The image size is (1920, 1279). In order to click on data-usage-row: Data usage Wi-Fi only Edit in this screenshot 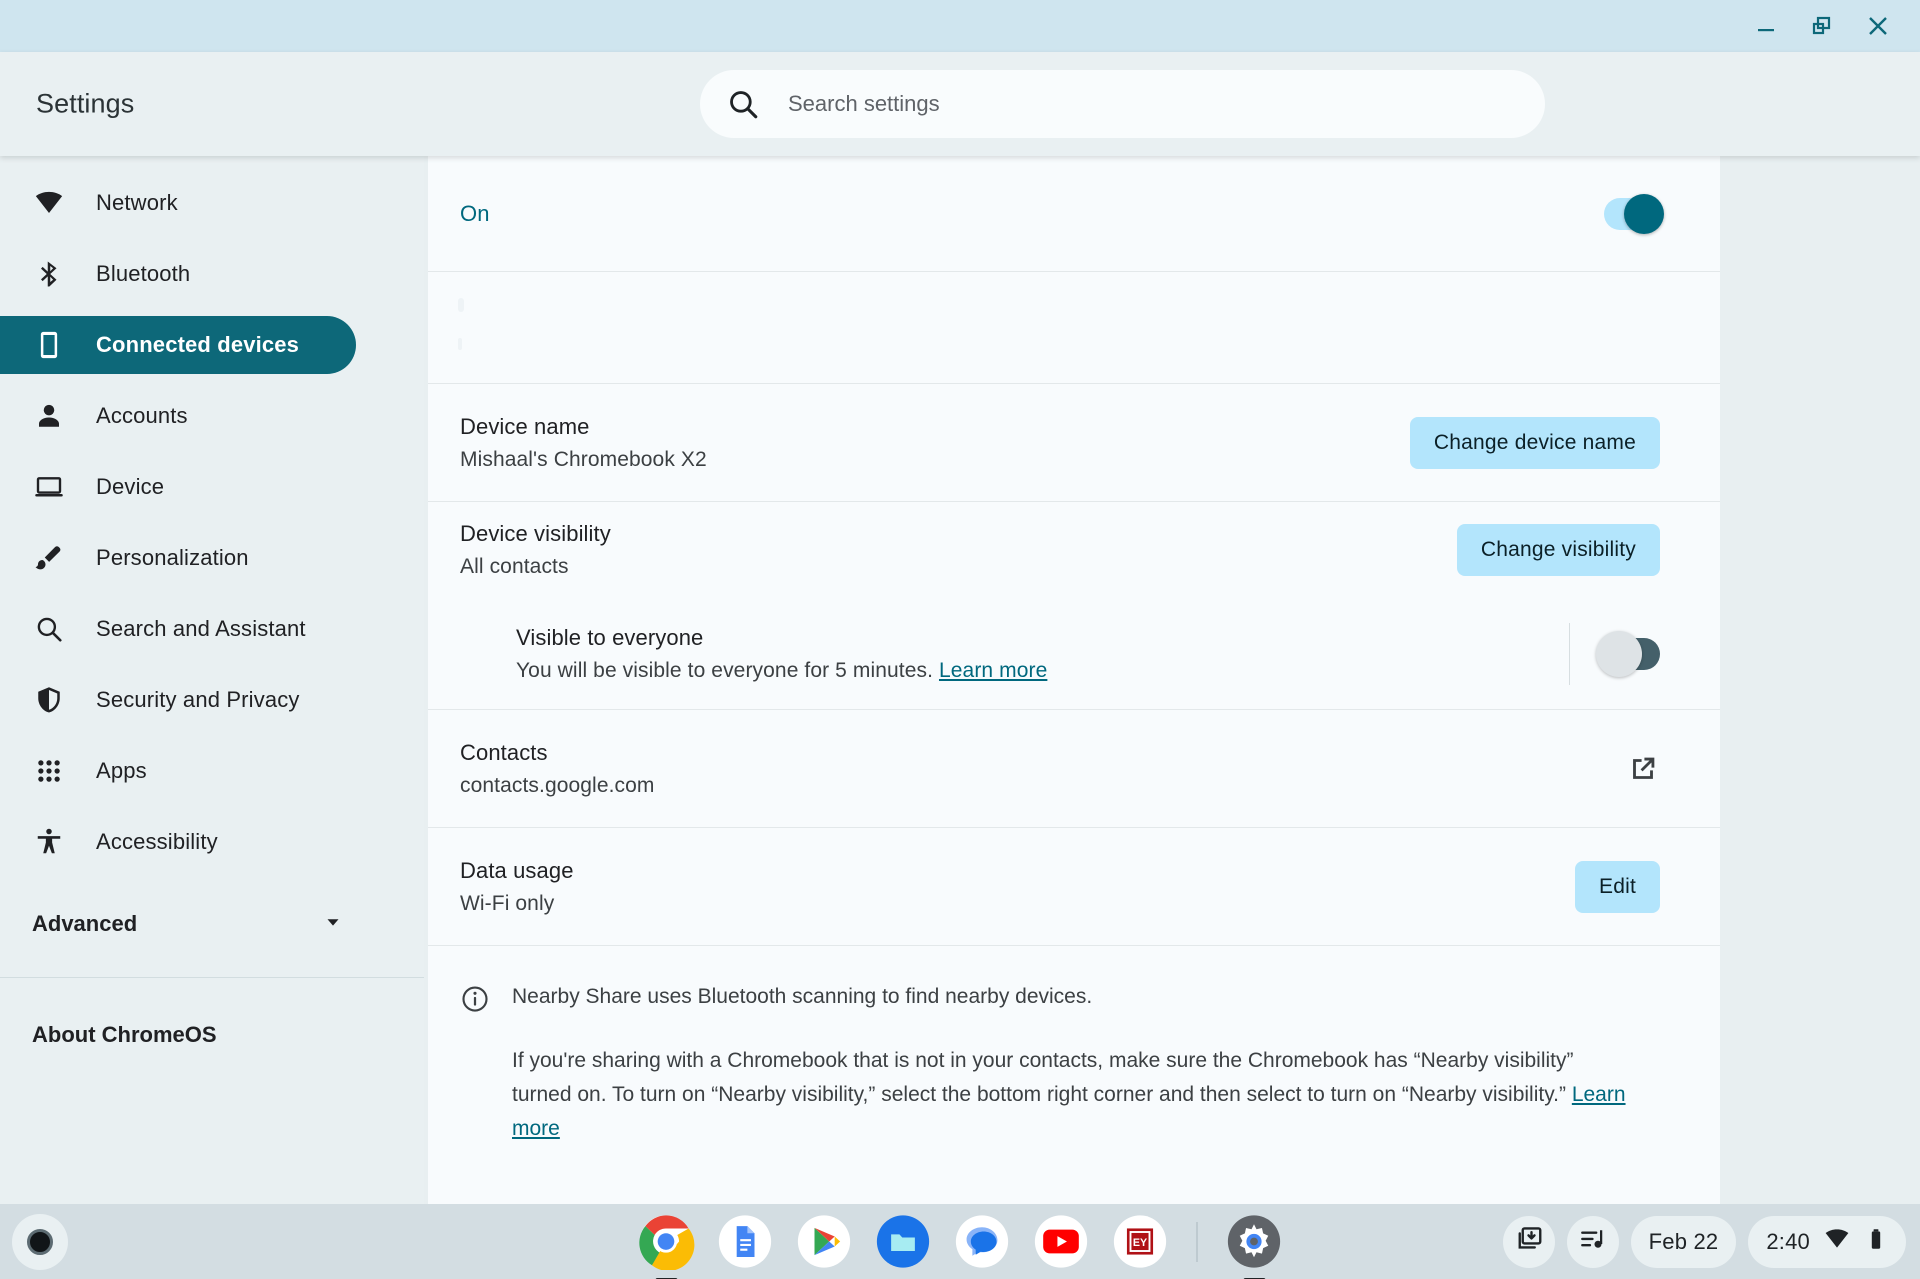, I will do `click(1074, 887)`.